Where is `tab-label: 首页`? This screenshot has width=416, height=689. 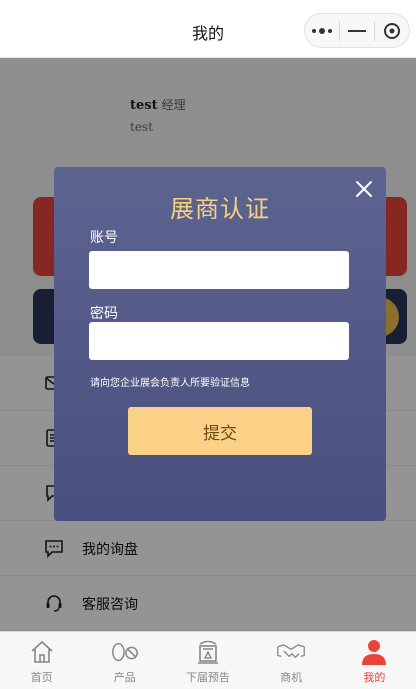
tab-label: 首页 is located at coordinates (41, 677).